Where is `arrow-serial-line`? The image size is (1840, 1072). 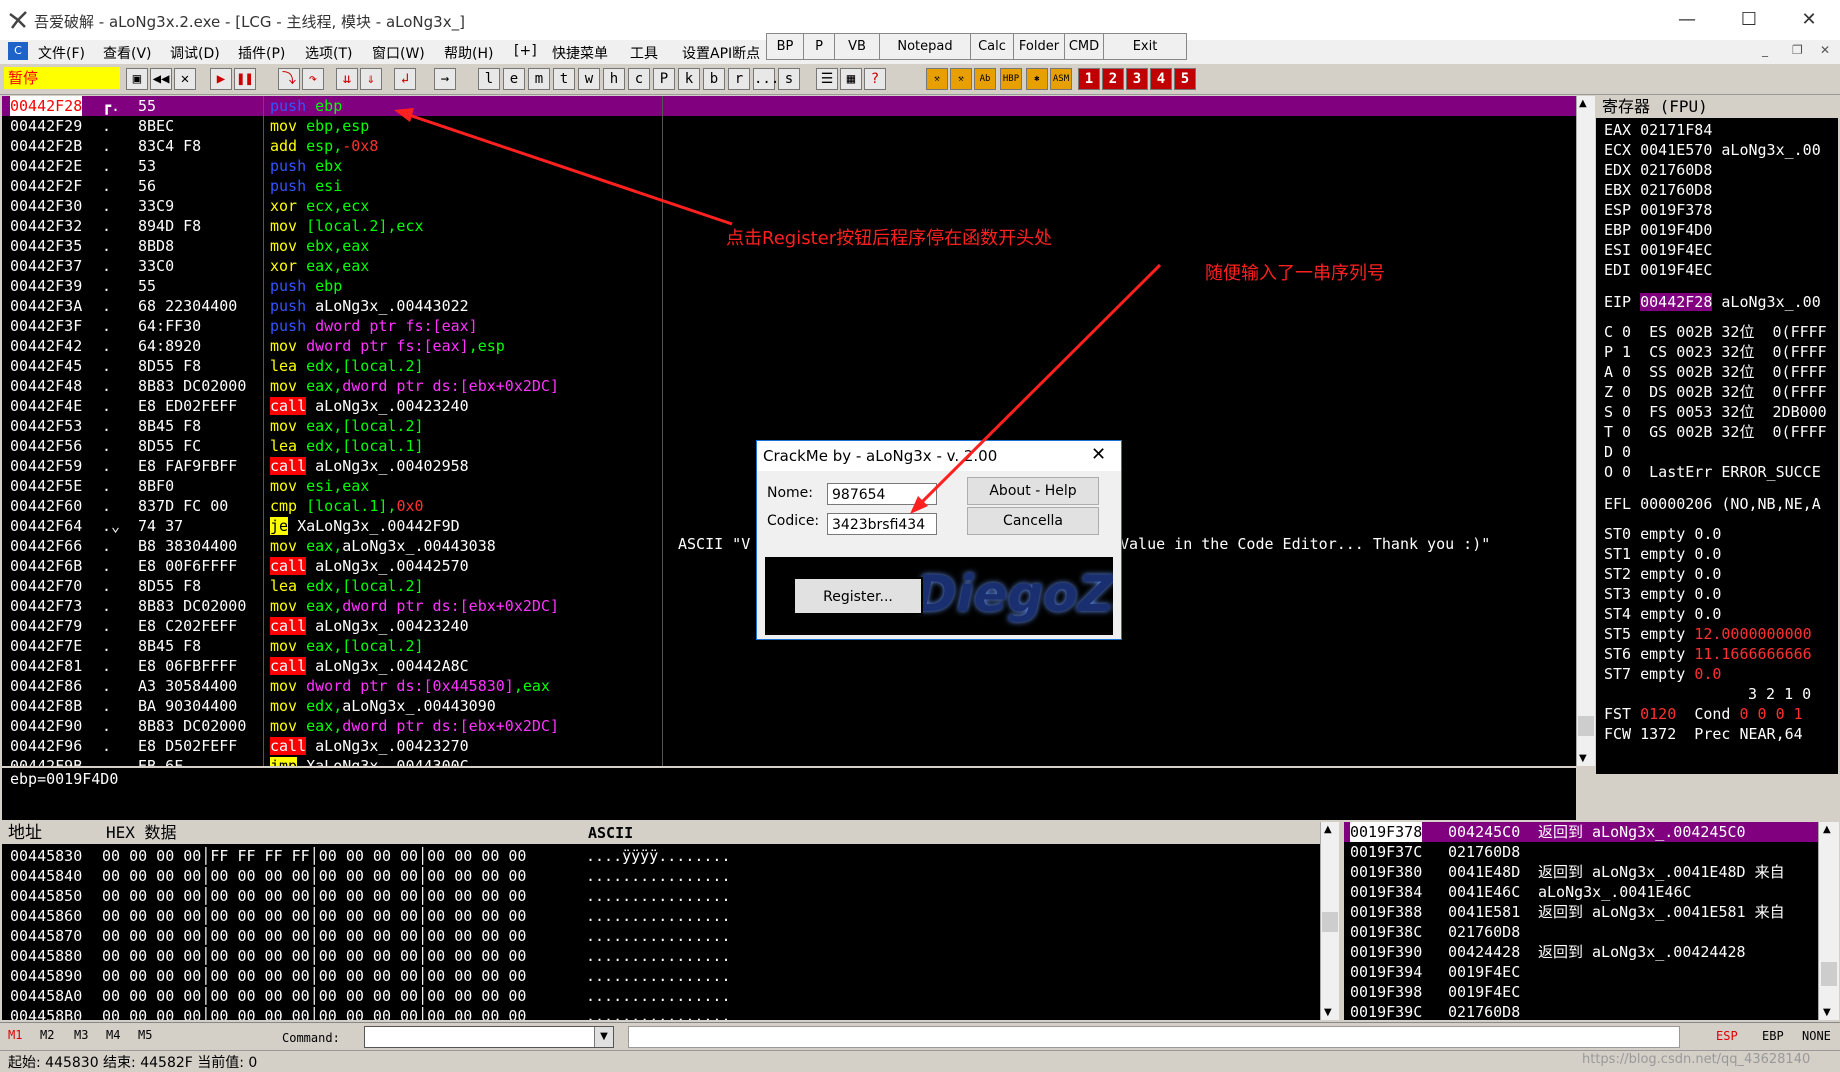 arrow-serial-line is located at coordinates (1038, 386).